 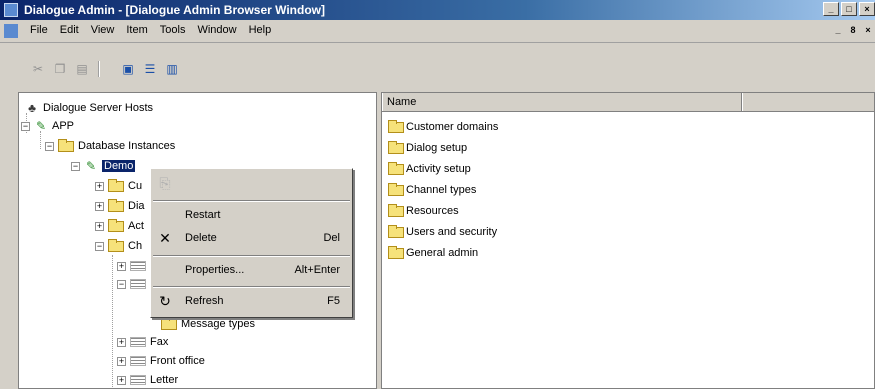 What do you see at coordinates (120, 206) in the screenshot?
I see `tree-node-dialog-setup: + Dia` at bounding box center [120, 206].